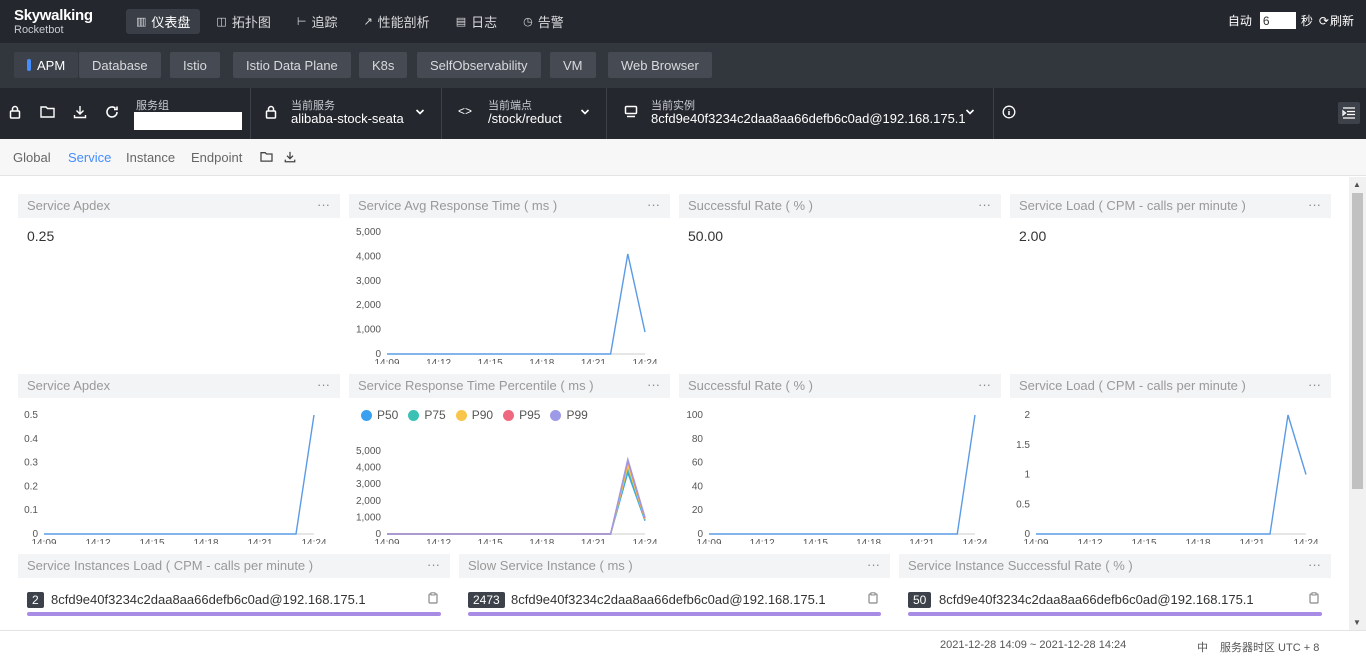 The height and width of the screenshot is (657, 1366). What do you see at coordinates (39, 30) in the screenshot?
I see `brand-sub: Rocketbot` at bounding box center [39, 30].